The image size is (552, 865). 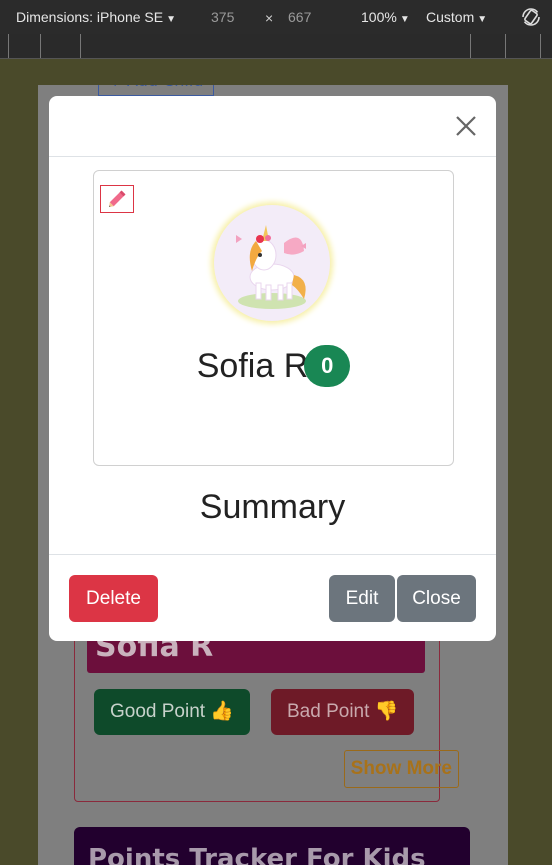 I want to click on device-selector: Dimensions: iPhone SE ▼, so click(x=96, y=17).